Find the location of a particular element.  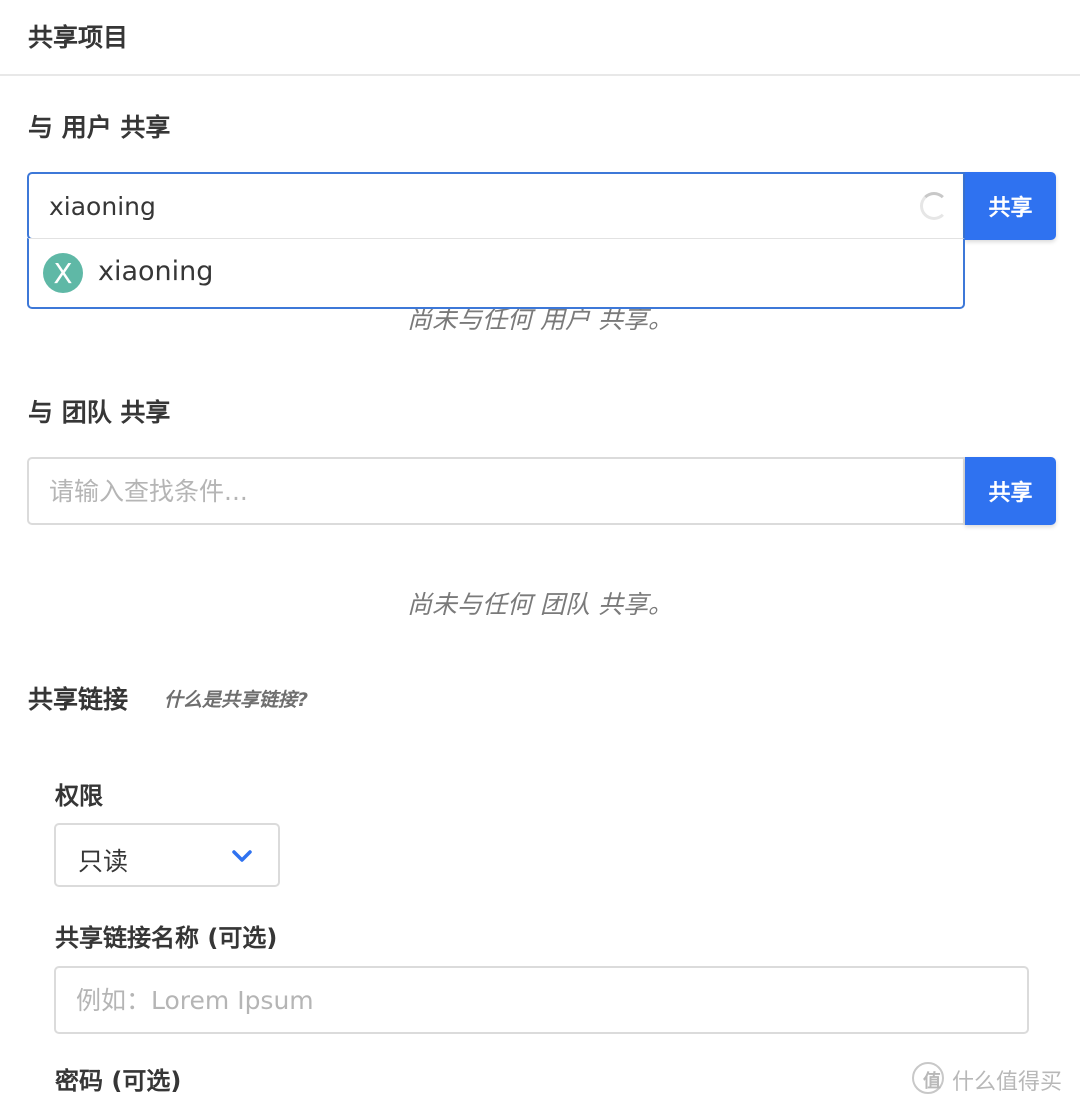

panel-header: 共享项目 is located at coordinates (540, 38).